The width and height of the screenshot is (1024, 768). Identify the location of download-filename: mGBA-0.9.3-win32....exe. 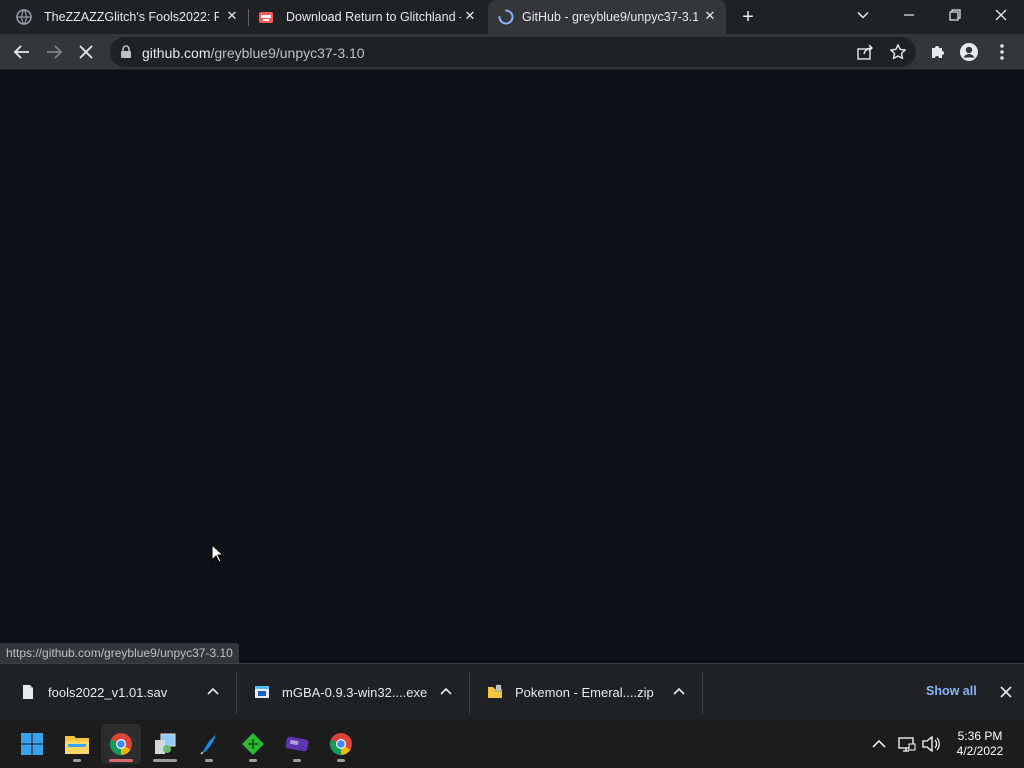
(355, 692).